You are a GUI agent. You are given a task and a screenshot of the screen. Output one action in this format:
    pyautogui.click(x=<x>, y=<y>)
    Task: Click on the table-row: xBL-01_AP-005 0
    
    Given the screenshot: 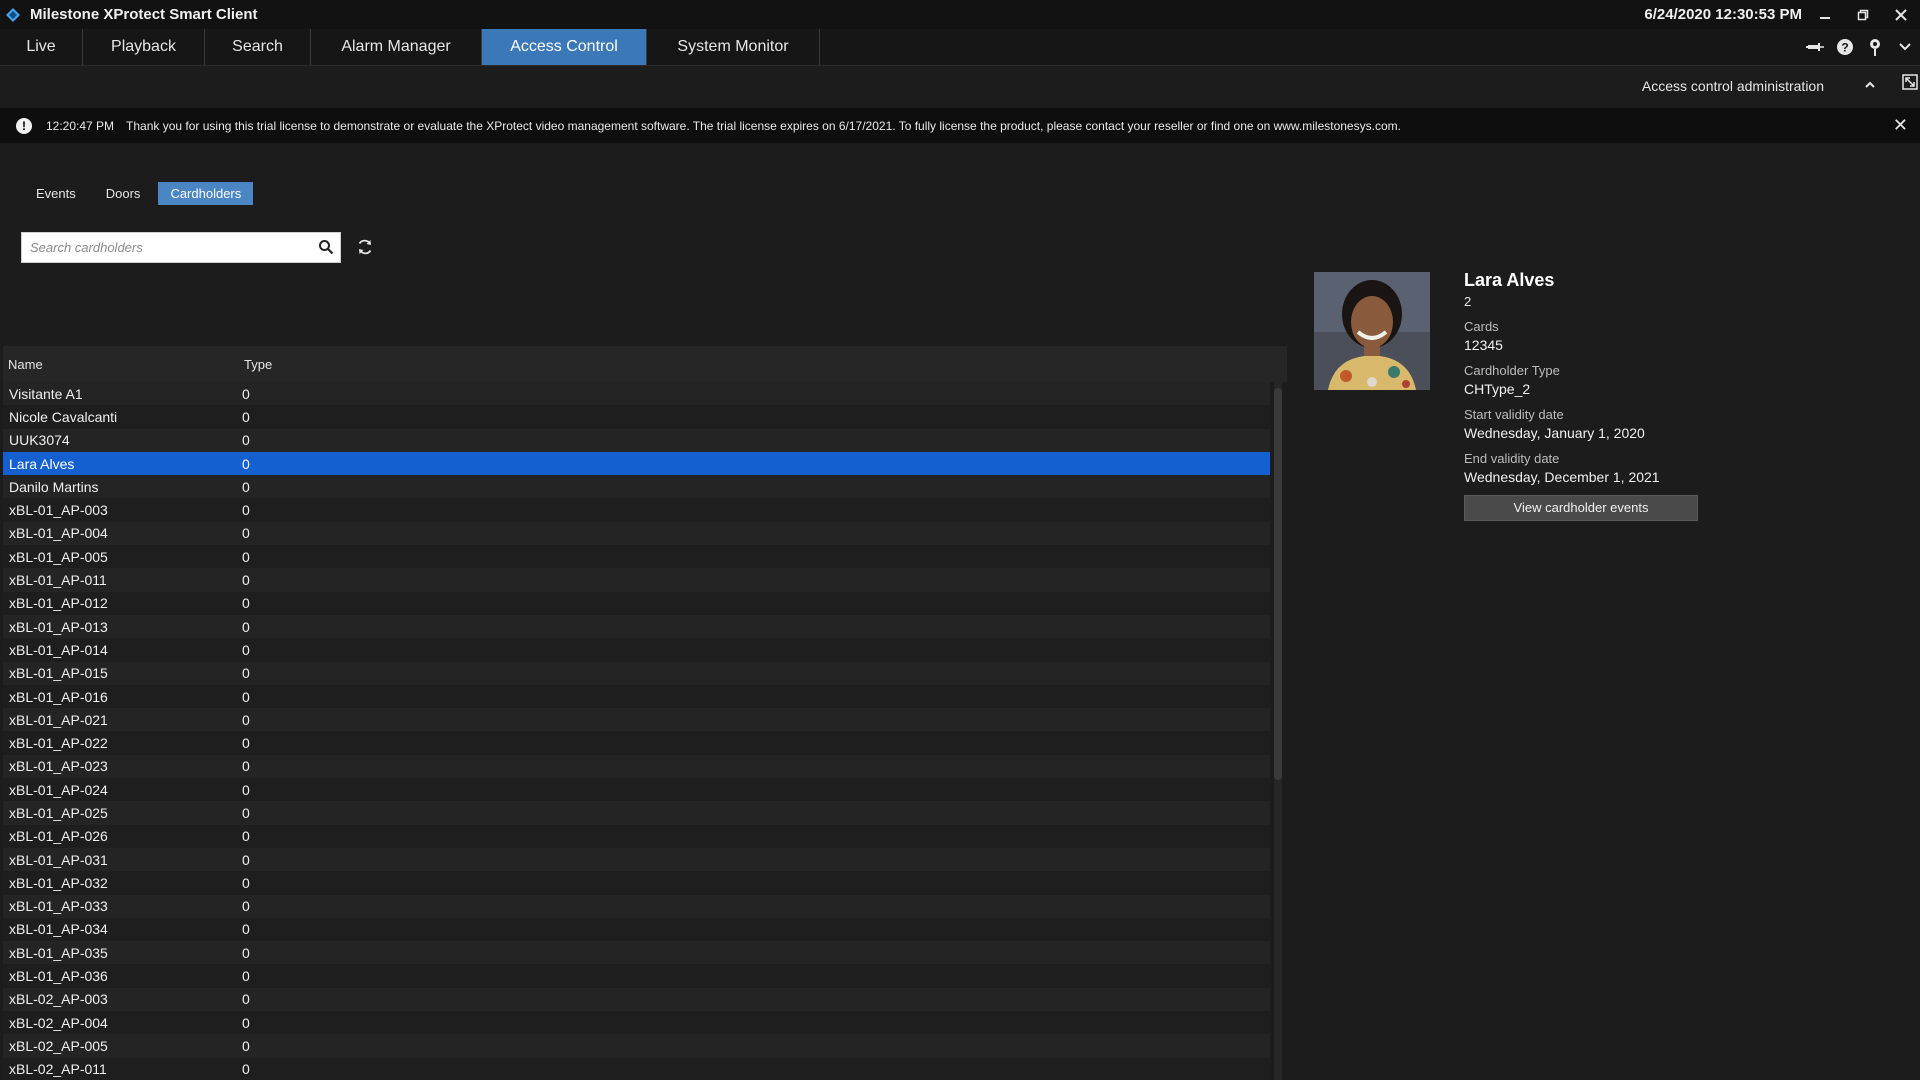 What is the action you would take?
    pyautogui.click(x=636, y=557)
    